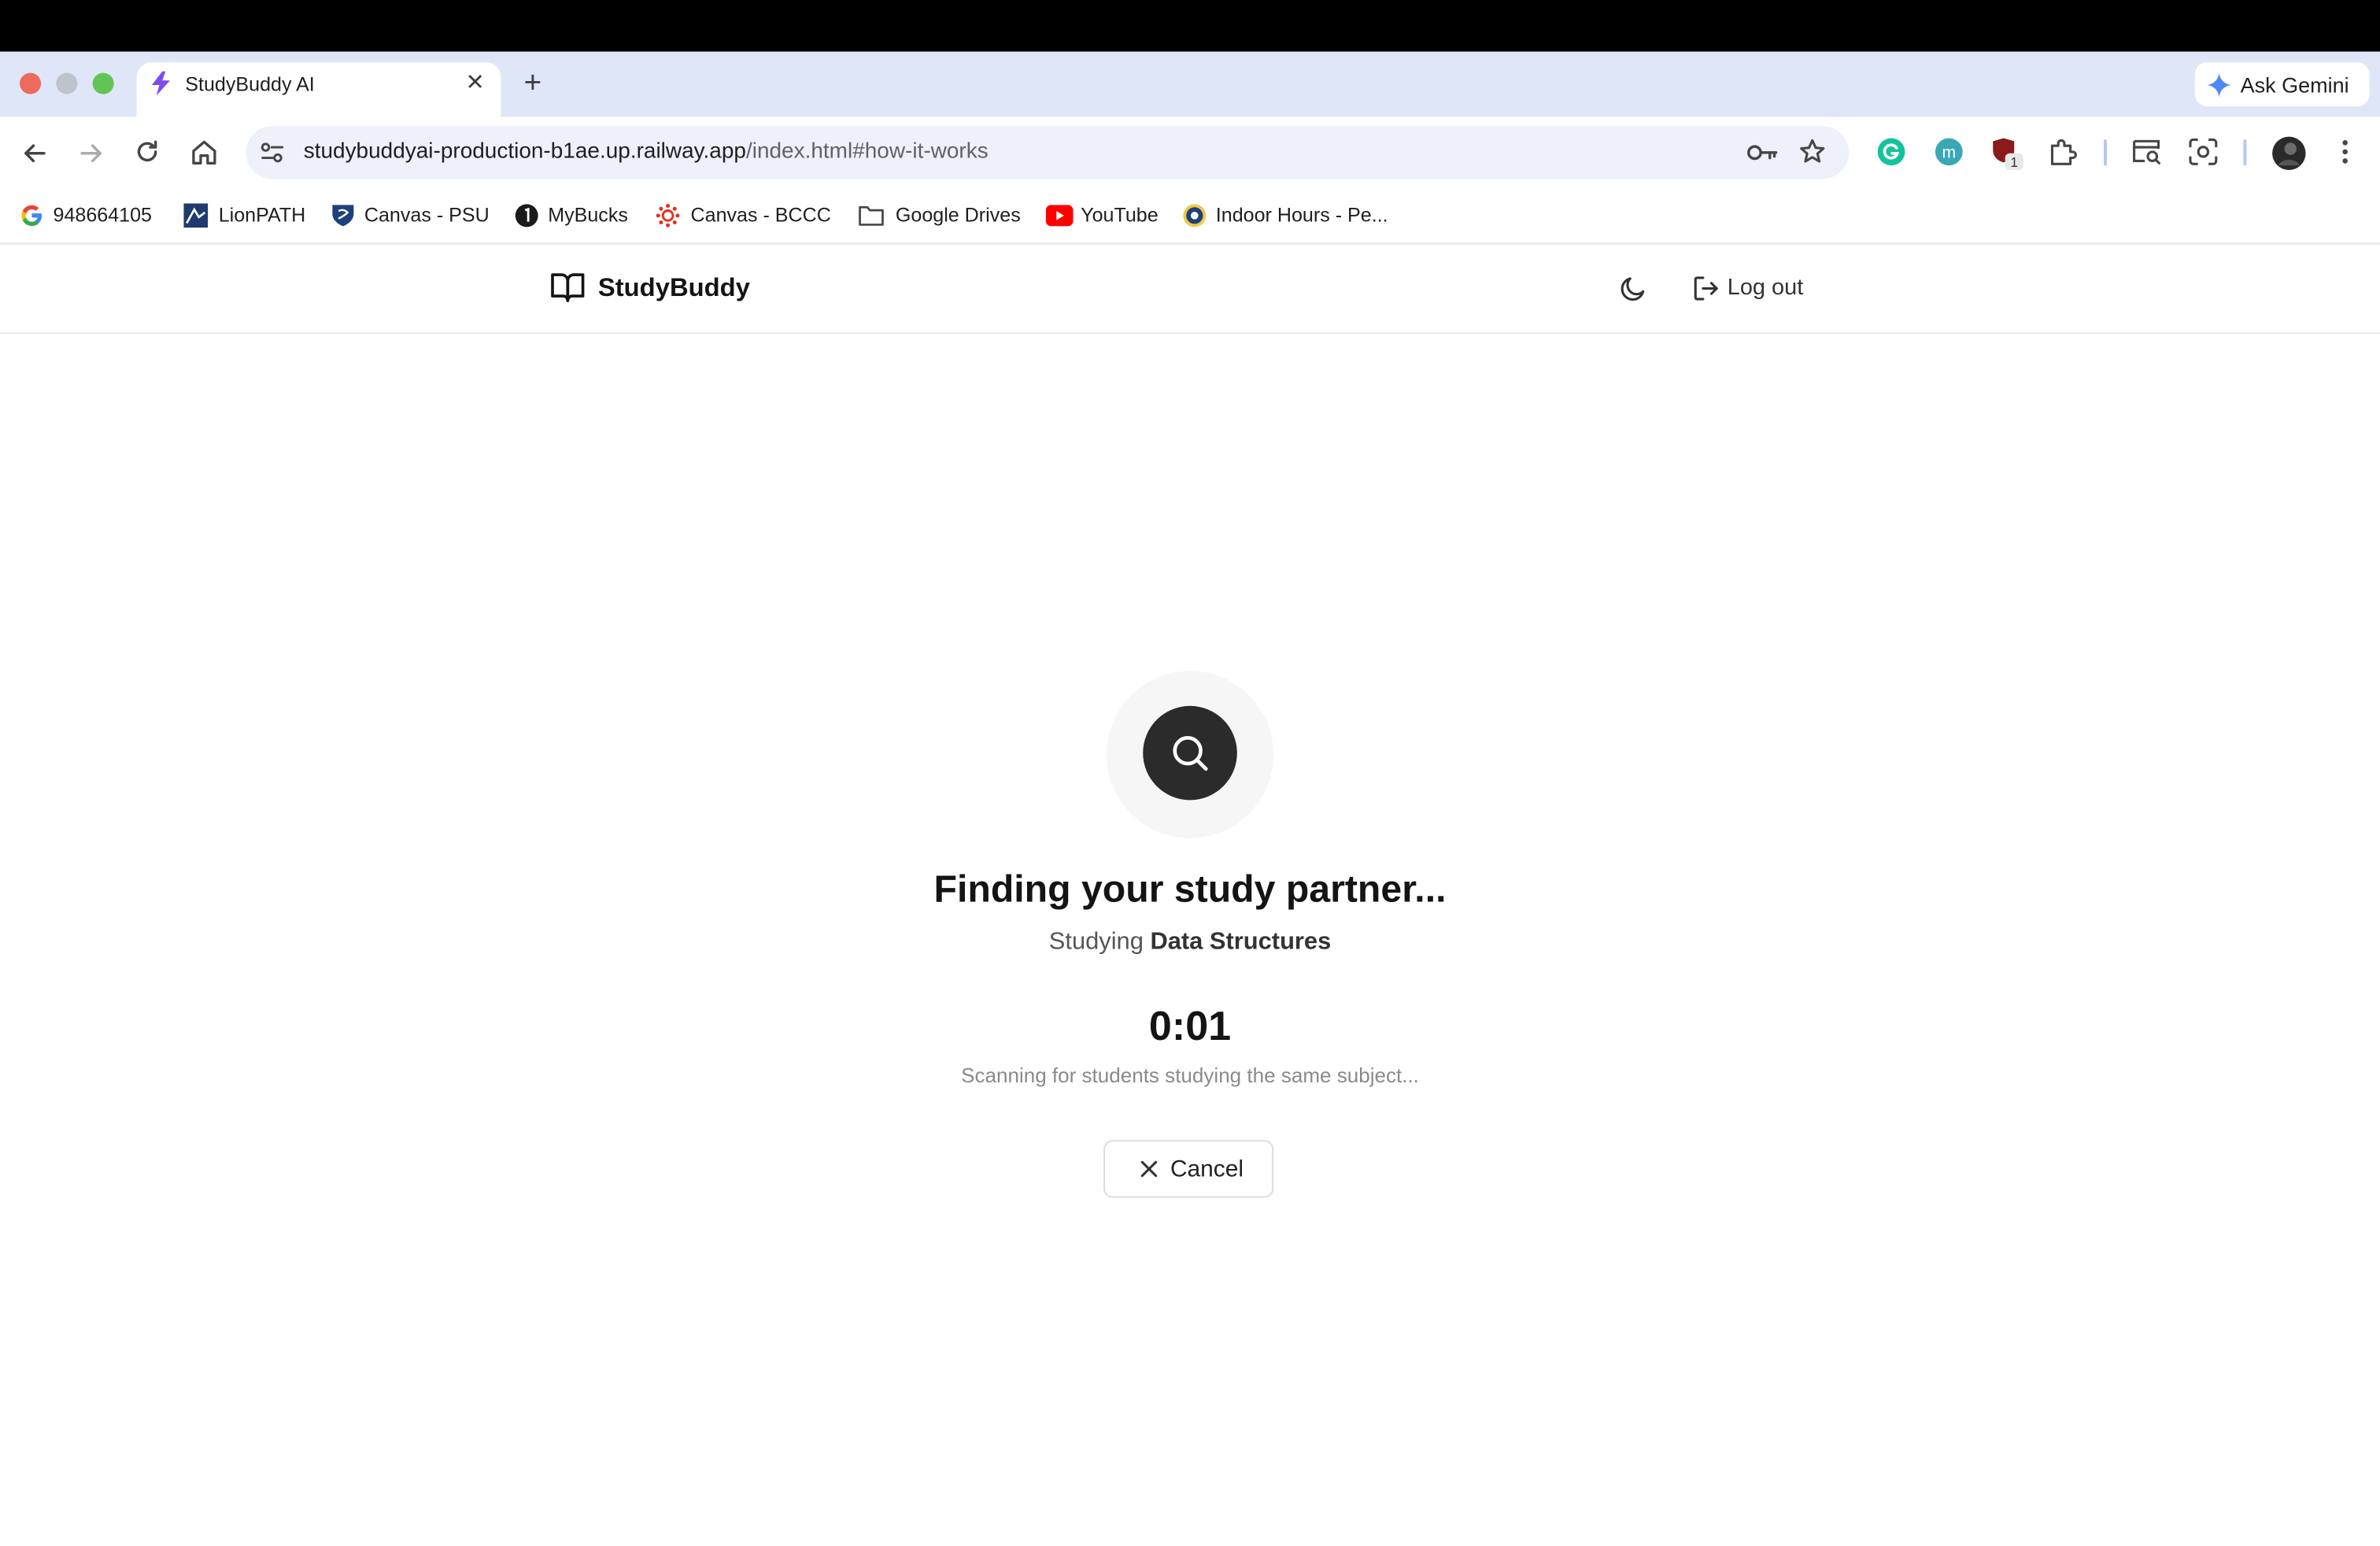  What do you see at coordinates (588, 215) in the screenshot?
I see `bookmark-label: MyBucks` at bounding box center [588, 215].